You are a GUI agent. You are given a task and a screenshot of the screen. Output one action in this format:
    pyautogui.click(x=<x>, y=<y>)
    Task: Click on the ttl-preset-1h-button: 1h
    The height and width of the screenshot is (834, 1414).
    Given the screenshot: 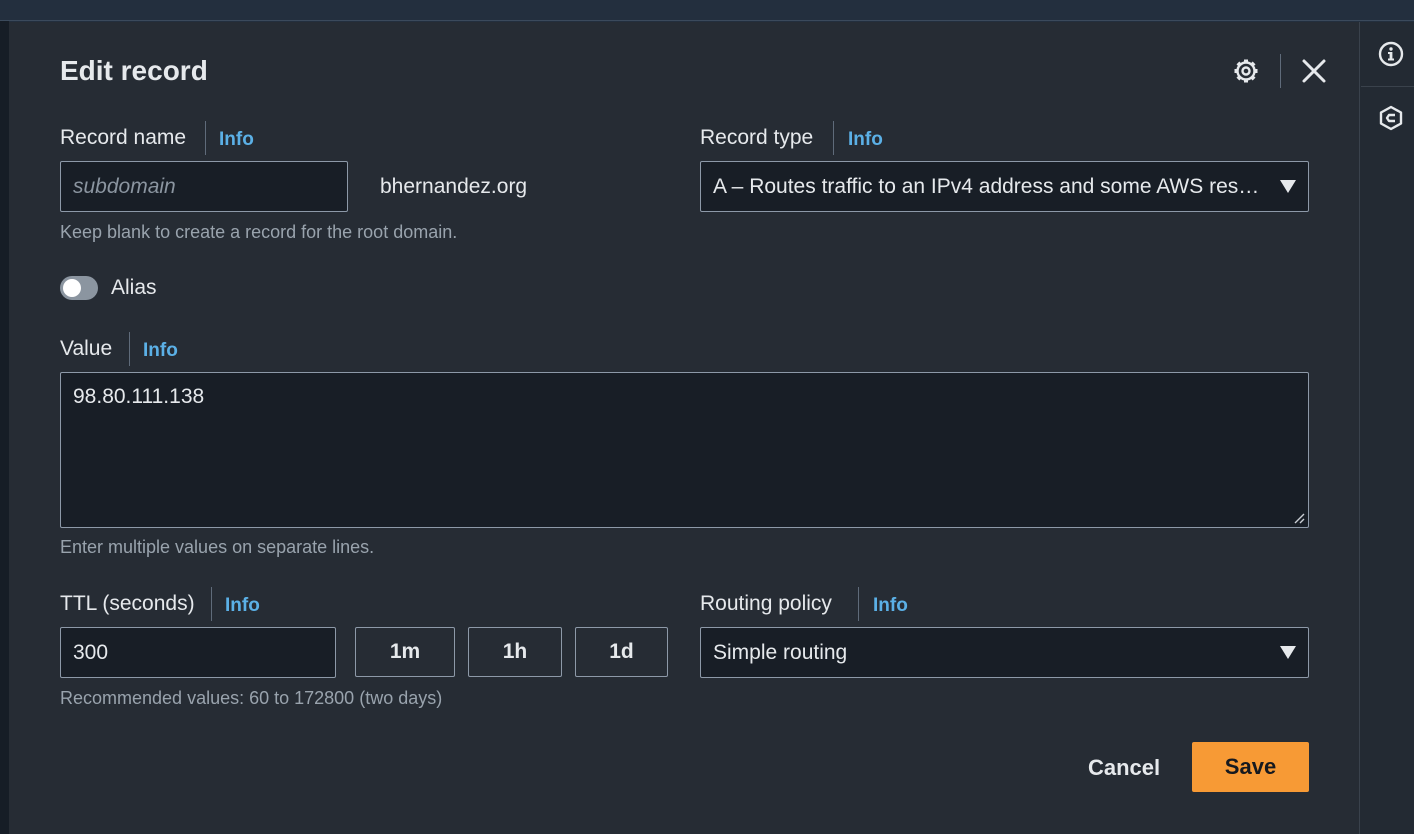 What is the action you would take?
    pyautogui.click(x=515, y=652)
    